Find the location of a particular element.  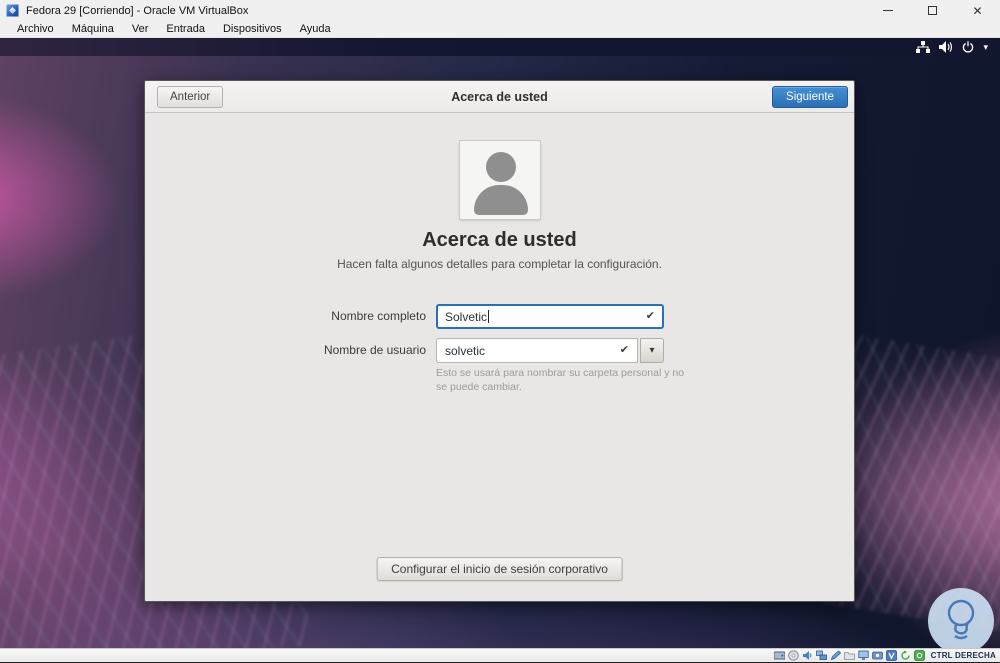

display-status-icon is located at coordinates (863, 655).